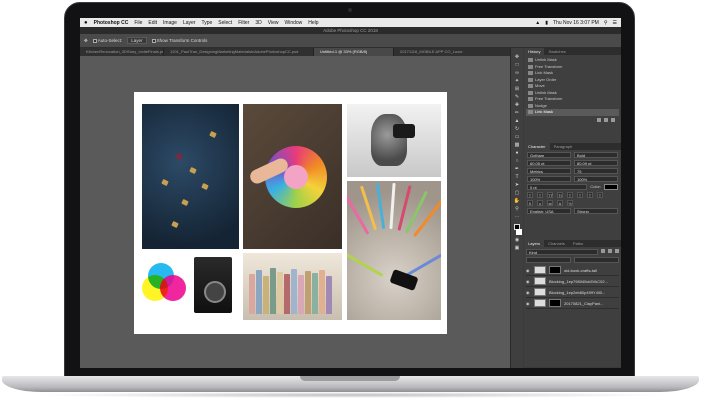 This screenshot has width=701, height=405. I want to click on history-brush-icon: ↻, so click(517, 129).